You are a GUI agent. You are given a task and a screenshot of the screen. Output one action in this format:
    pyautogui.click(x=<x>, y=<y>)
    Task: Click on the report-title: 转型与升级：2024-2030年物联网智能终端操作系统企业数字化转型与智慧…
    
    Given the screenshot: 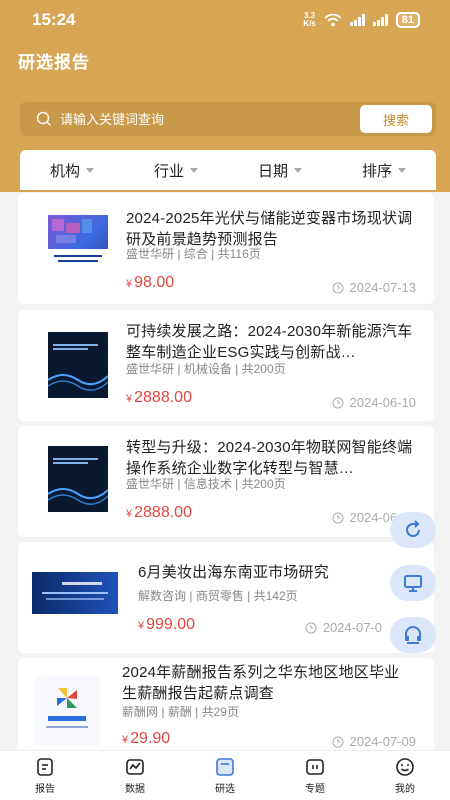 What is the action you would take?
    pyautogui.click(x=269, y=458)
    